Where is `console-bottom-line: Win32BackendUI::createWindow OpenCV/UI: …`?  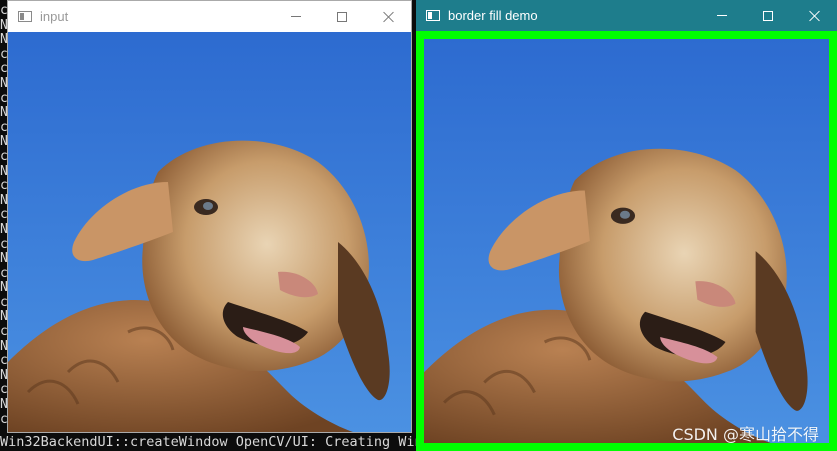 console-bottom-line: Win32BackendUI::createWindow OpenCV/UI: … is located at coordinates (208, 442).